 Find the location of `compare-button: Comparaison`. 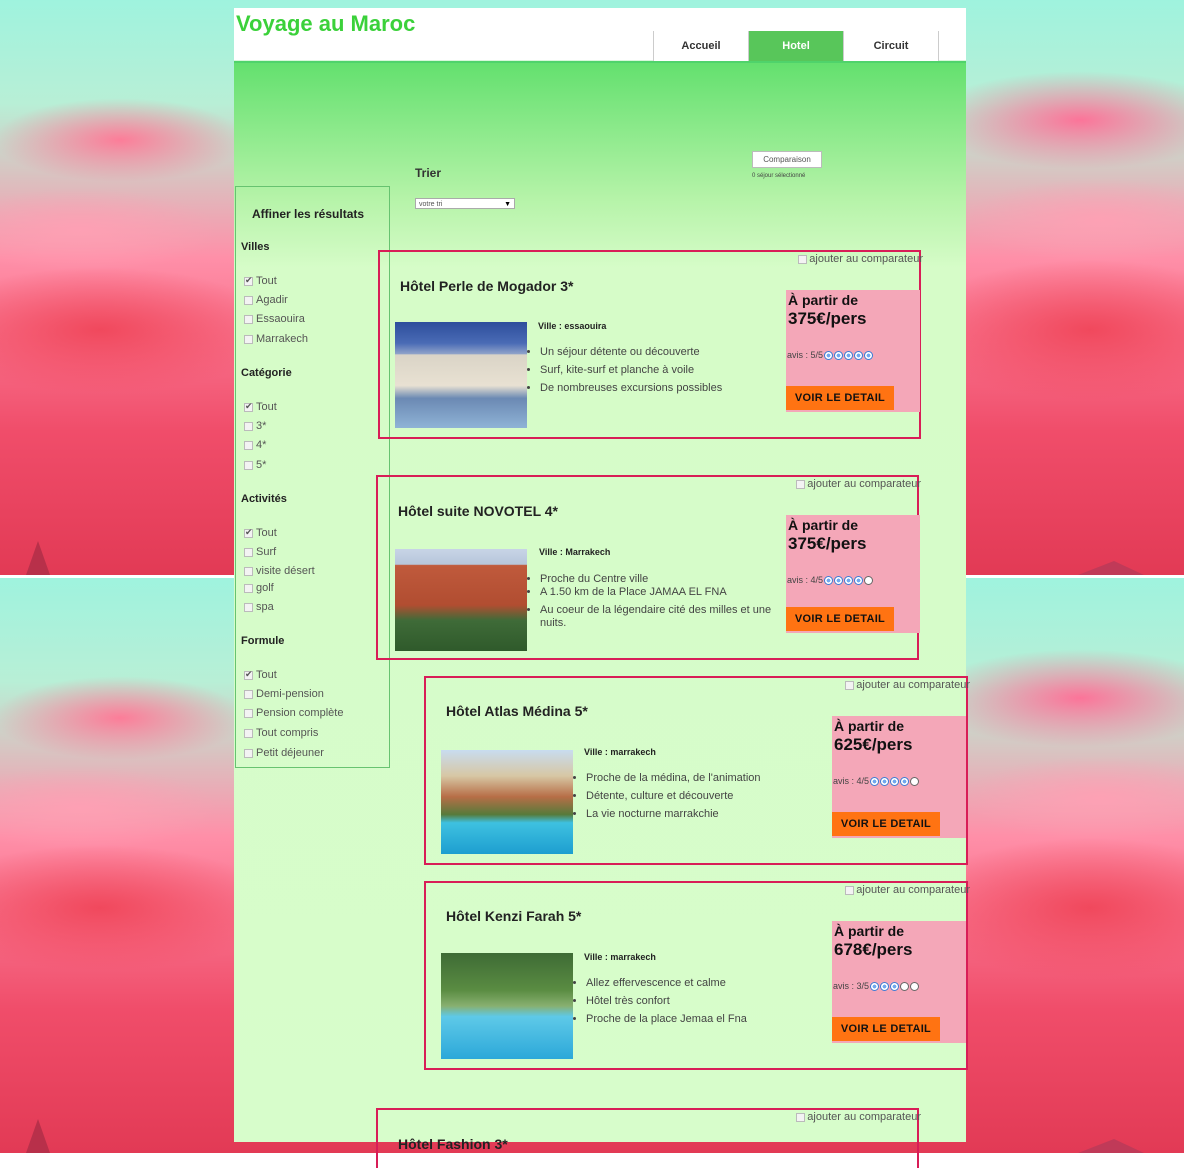

compare-button: Comparaison is located at coordinates (787, 159).